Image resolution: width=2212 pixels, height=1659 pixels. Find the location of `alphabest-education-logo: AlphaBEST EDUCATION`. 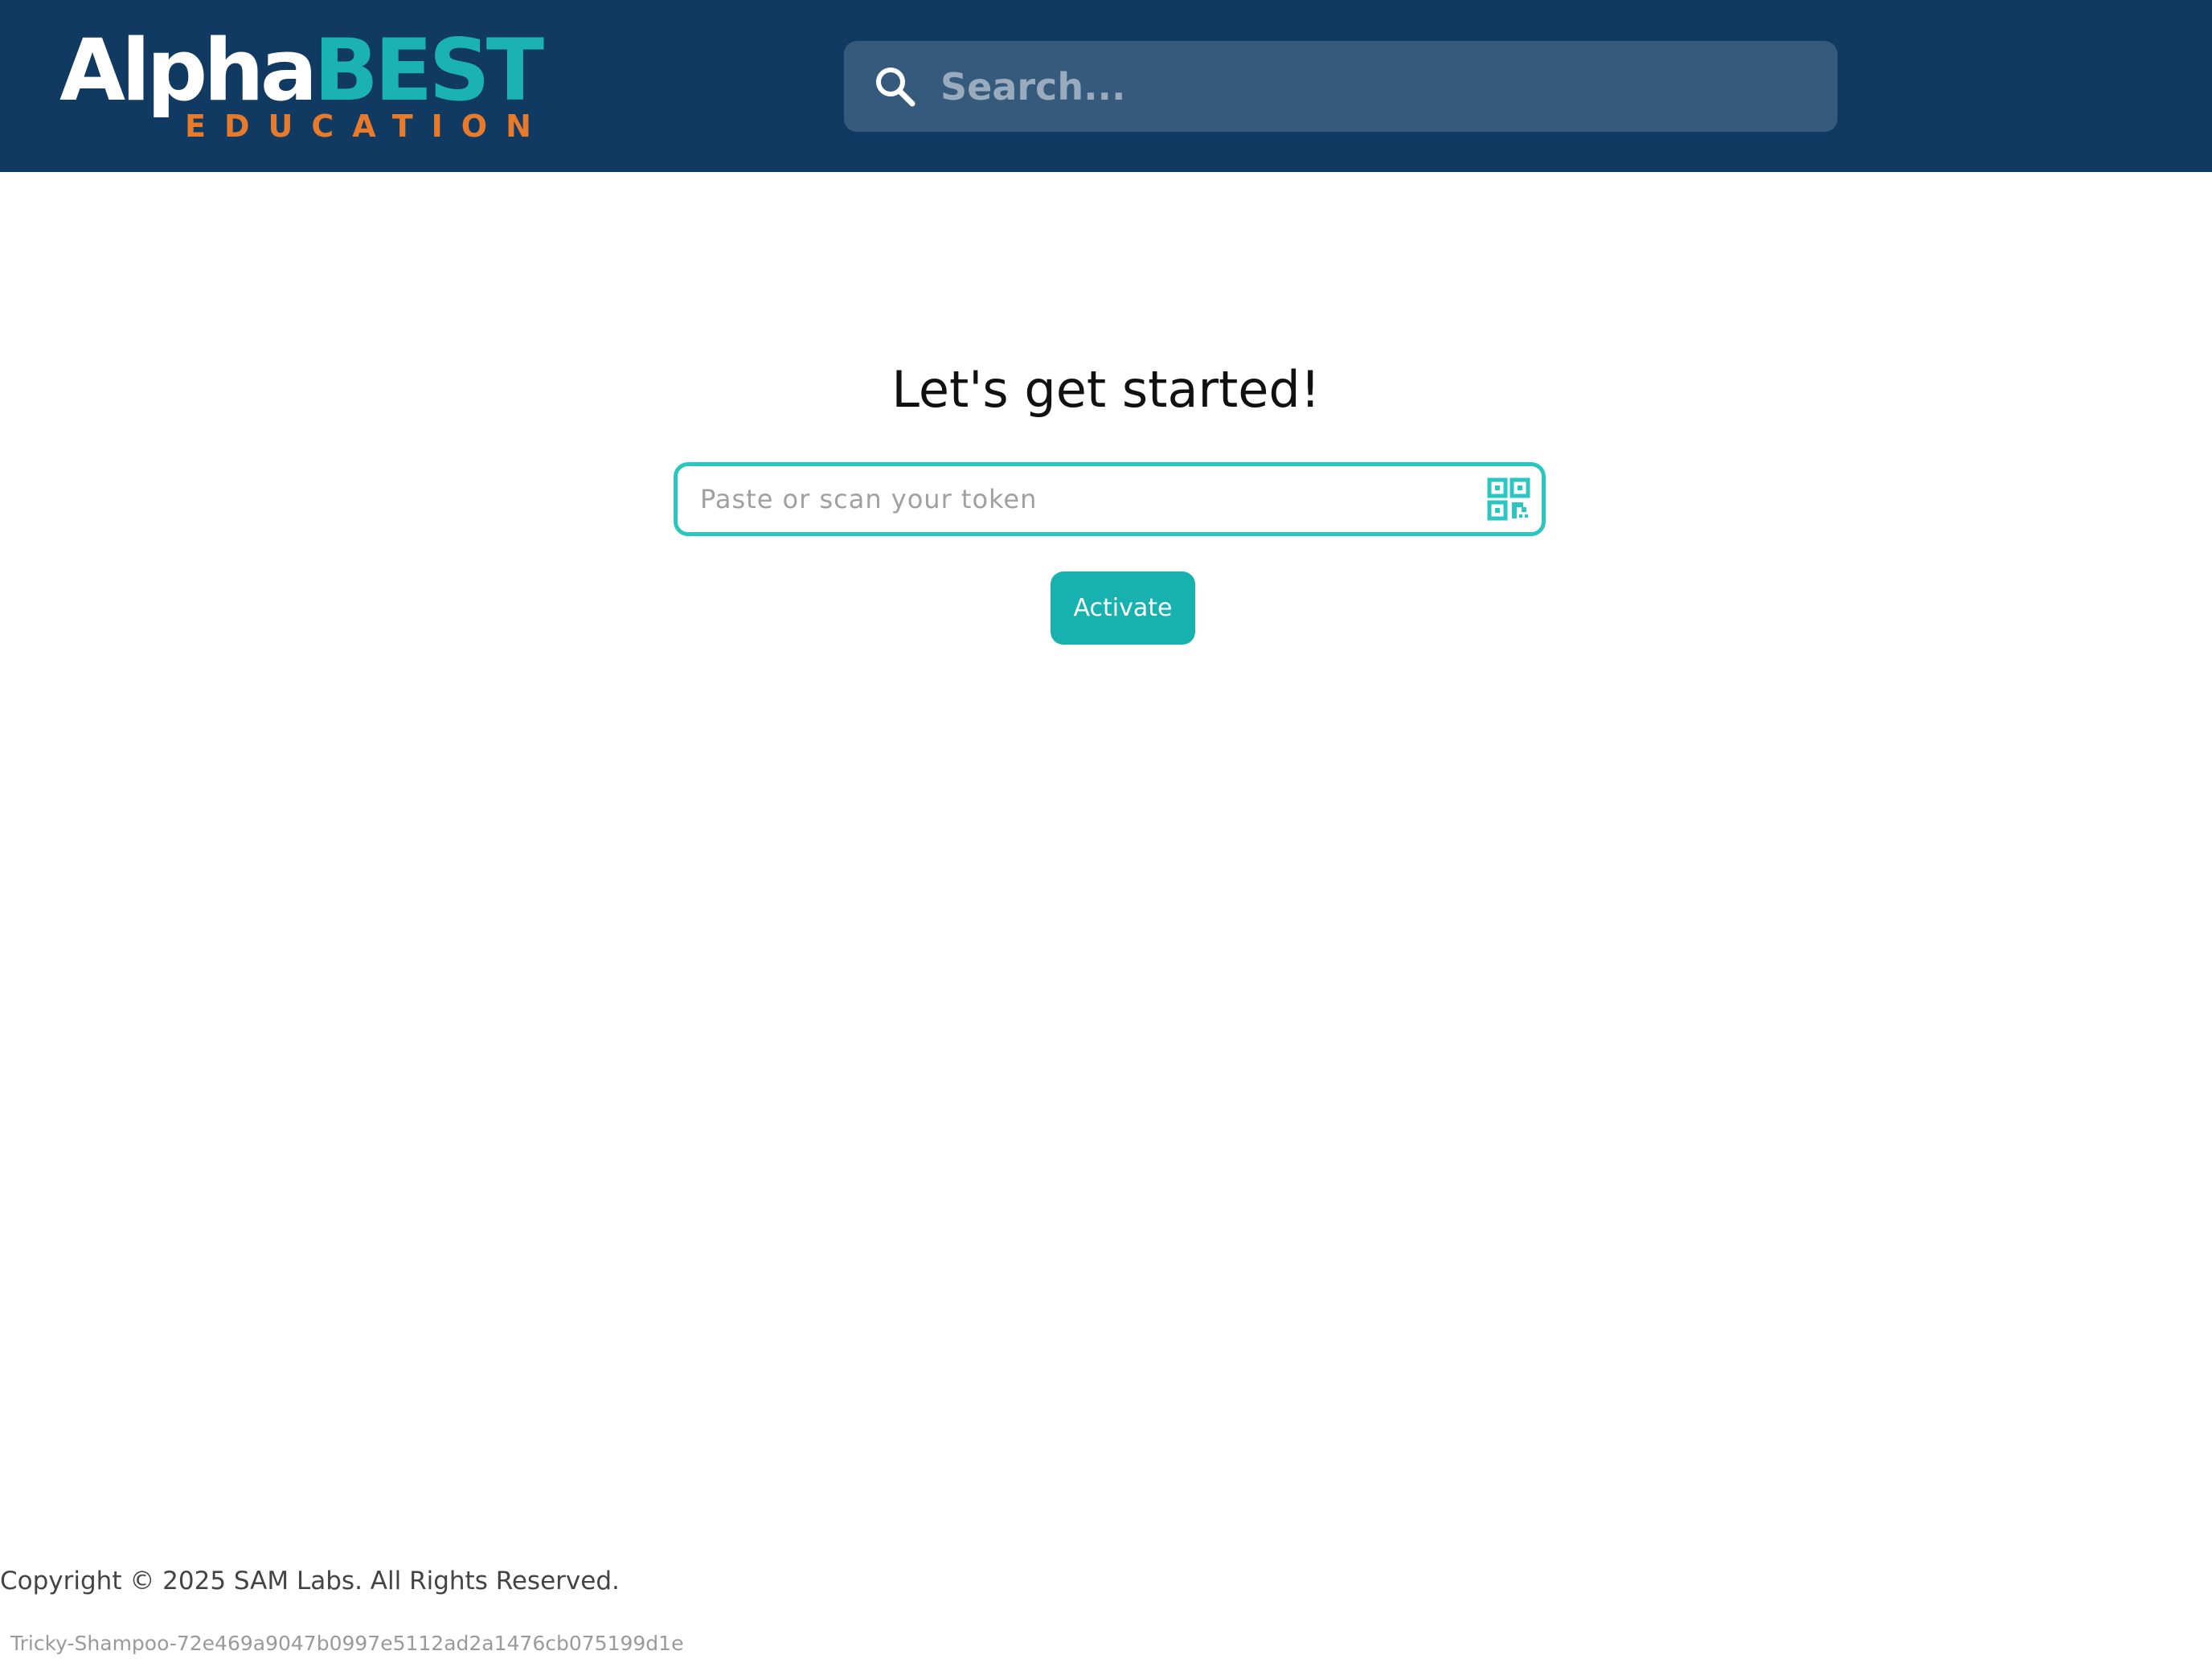

alphabest-education-logo: AlphaBEST EDUCATION is located at coordinates (304, 83).